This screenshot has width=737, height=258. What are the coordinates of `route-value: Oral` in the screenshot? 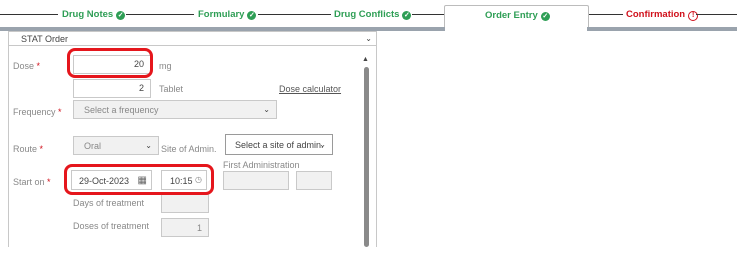 It's located at (93, 146).